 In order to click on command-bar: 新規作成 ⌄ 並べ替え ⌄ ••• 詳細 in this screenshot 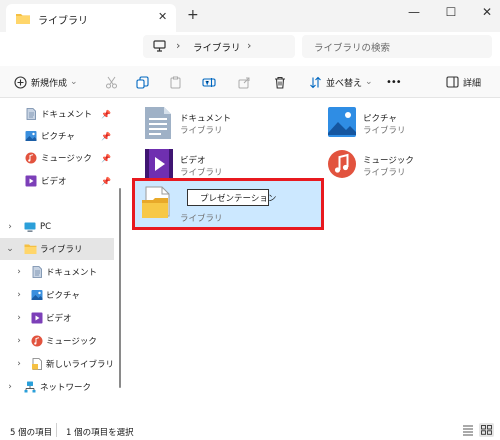, I will do `click(250, 82)`.